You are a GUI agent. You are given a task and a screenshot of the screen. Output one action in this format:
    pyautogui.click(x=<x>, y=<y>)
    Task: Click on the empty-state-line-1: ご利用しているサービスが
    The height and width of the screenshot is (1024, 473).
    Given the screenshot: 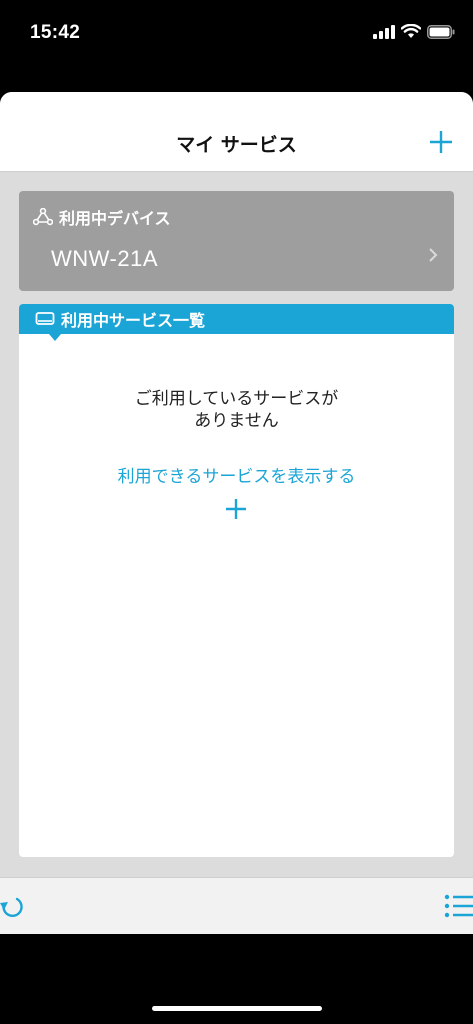 What is the action you would take?
    pyautogui.click(x=236, y=399)
    